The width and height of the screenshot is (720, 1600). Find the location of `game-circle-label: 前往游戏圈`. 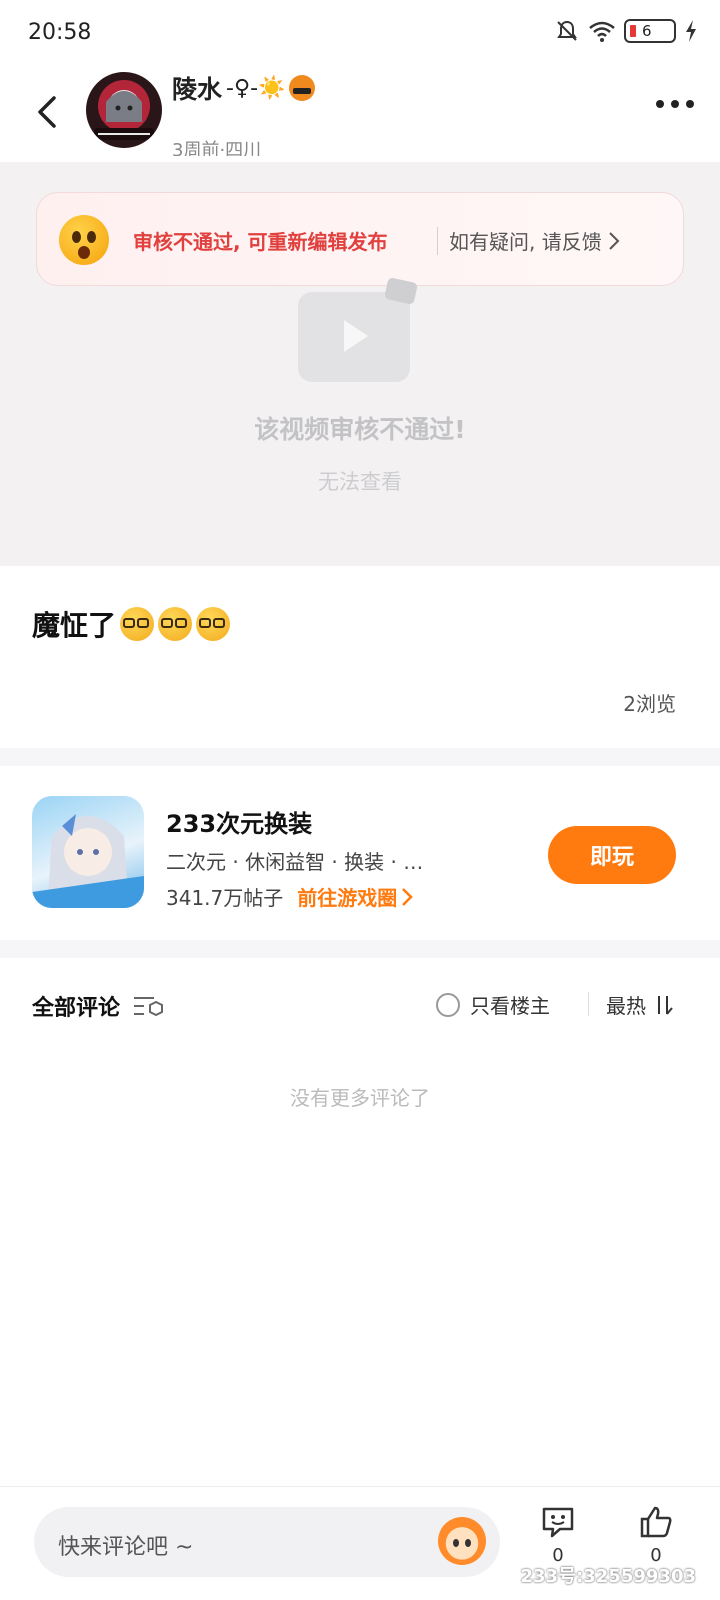

game-circle-label: 前往游戏圈 is located at coordinates (347, 898).